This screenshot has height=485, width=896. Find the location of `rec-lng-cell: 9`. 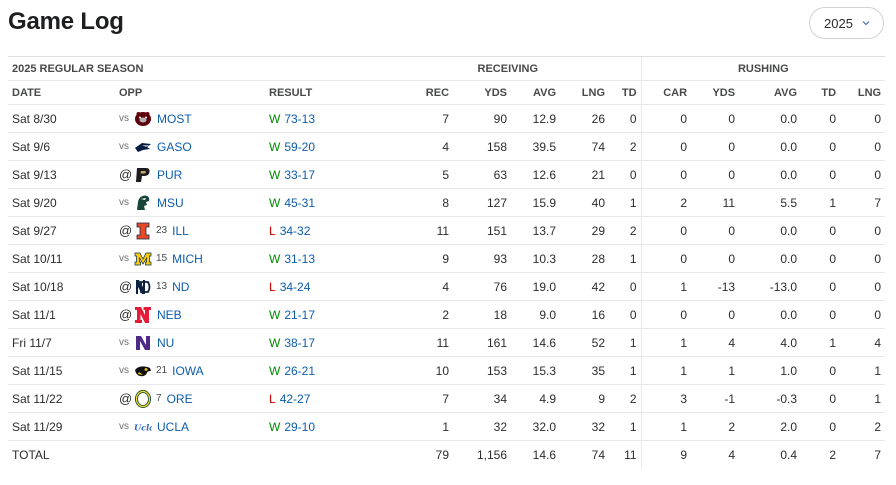

rec-lng-cell: 9 is located at coordinates (585, 398).